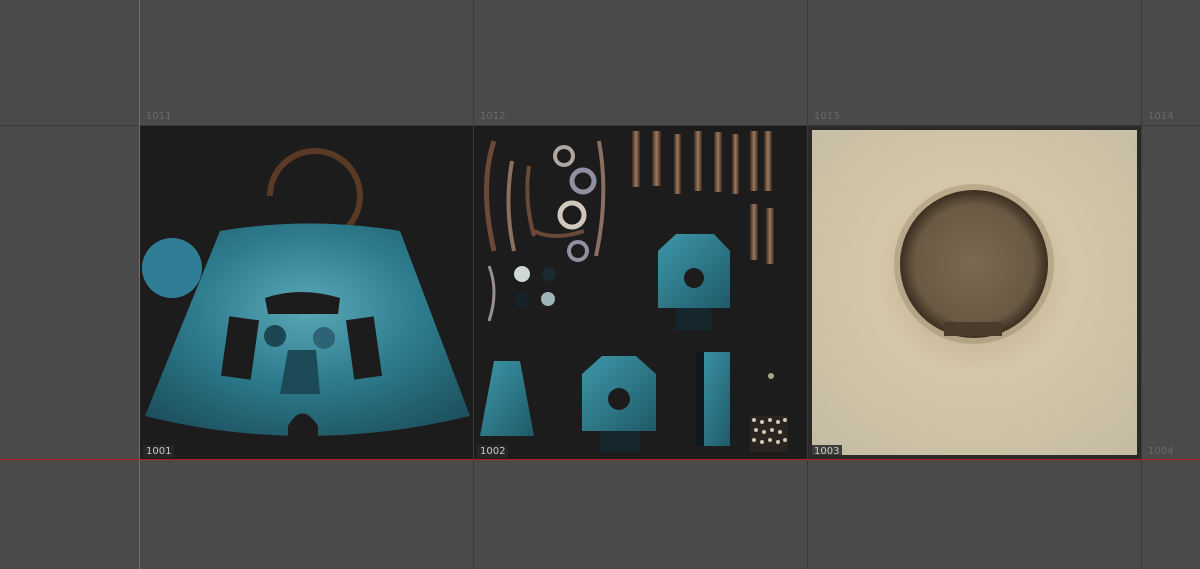 This screenshot has height=569, width=1200. Describe the element at coordinates (139, 284) in the screenshot. I see `v-axis-line` at that location.